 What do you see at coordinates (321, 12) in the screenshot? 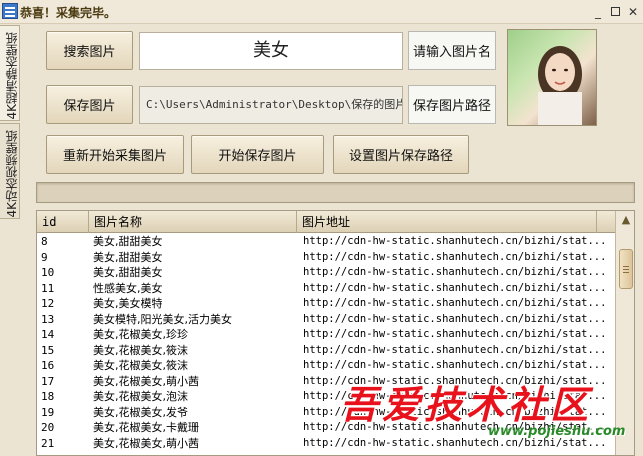
I see `title-bar: 恭喜！采集完毕。 _ ✕` at bounding box center [321, 12].